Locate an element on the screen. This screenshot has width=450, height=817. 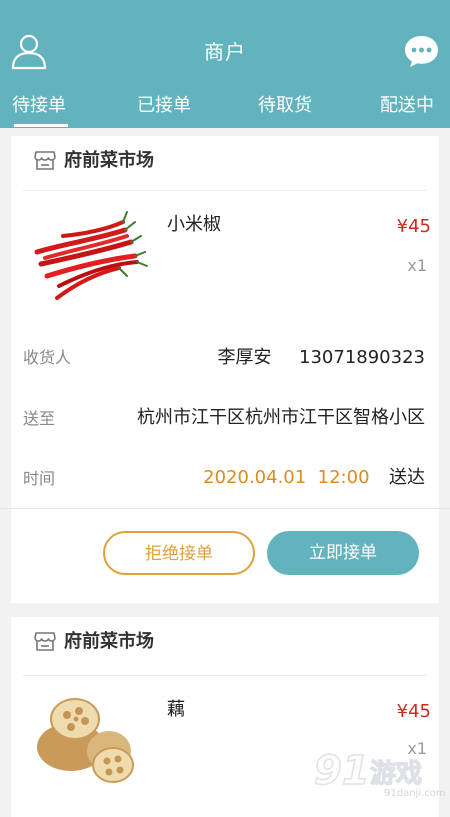
delivery-address: 杭州市江干区杭州市江干区智格小区 is located at coordinates (281, 417).